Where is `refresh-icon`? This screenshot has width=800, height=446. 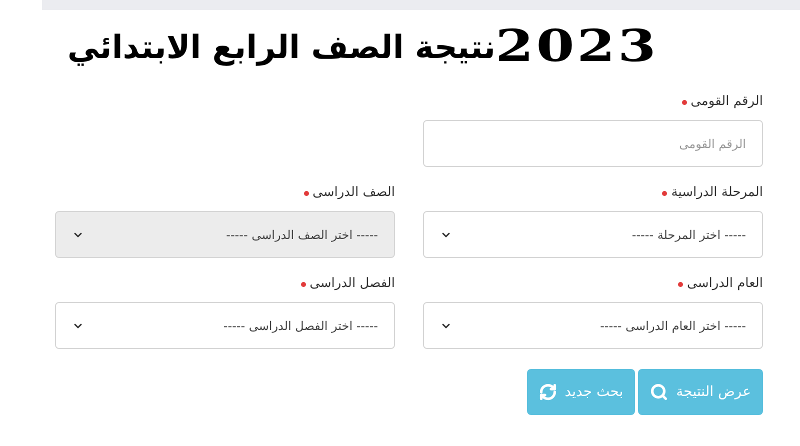 refresh-icon is located at coordinates (547, 392).